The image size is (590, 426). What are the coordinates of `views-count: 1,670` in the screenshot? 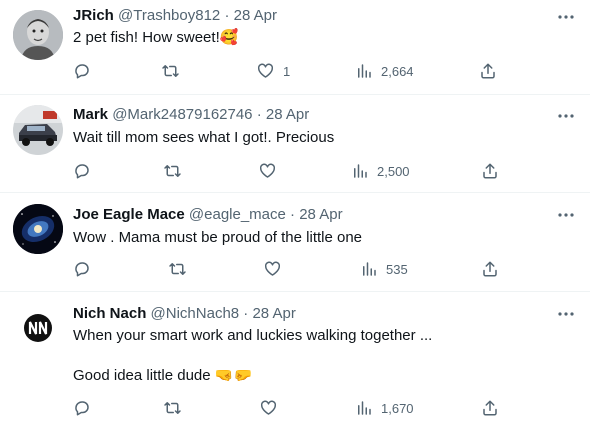 It's located at (397, 408).